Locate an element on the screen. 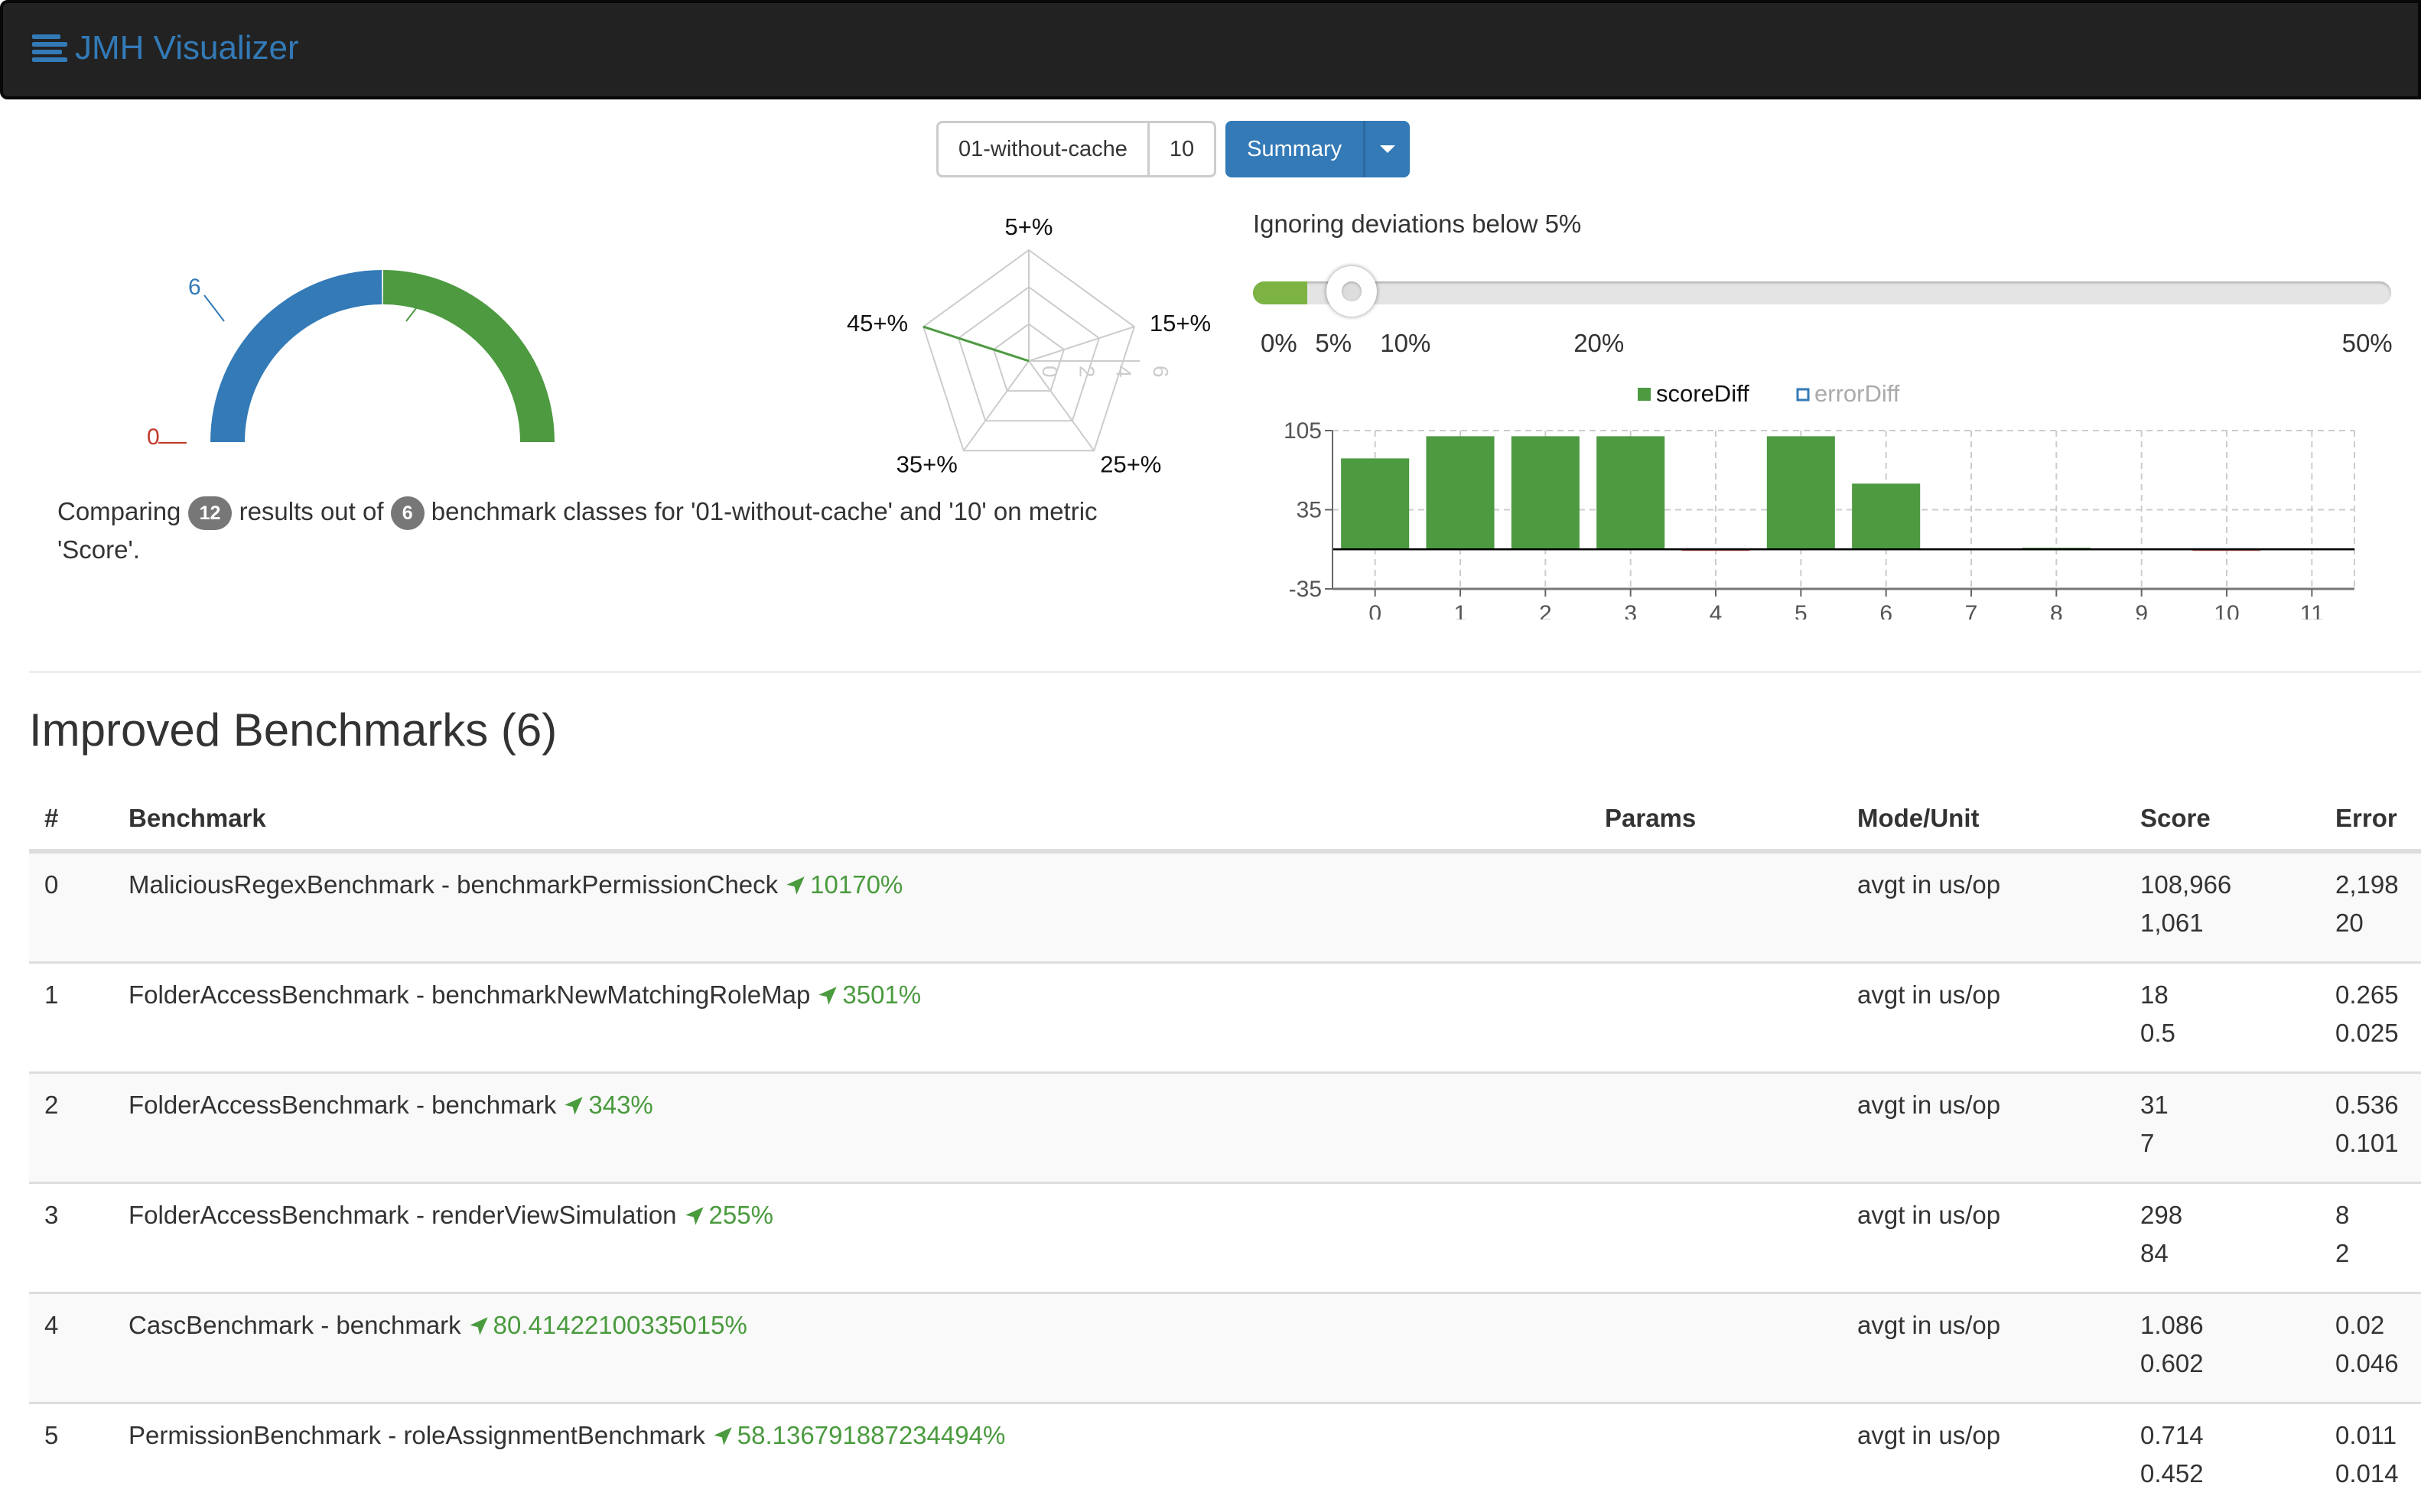 The height and width of the screenshot is (1512, 2421). x-tick-label: 3 is located at coordinates (1631, 610).